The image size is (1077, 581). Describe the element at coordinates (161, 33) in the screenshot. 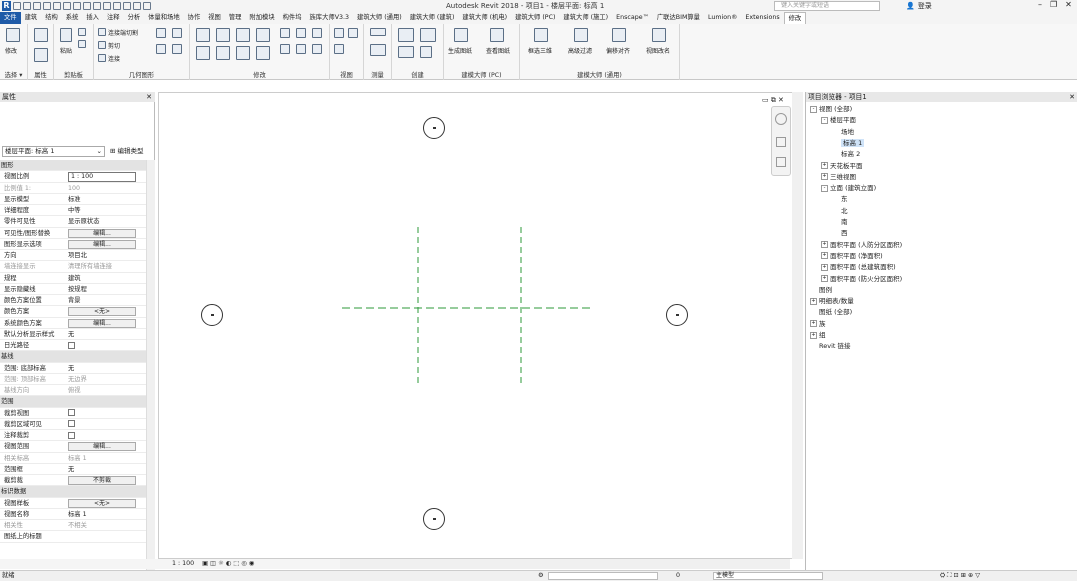

I see `wall-joins-icon` at that location.